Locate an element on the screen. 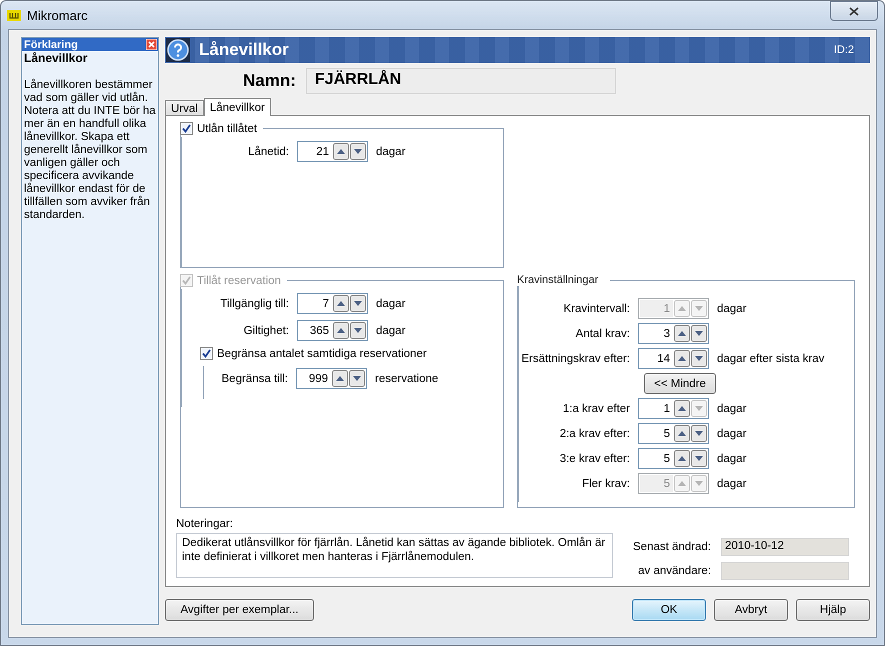 This screenshot has width=885, height=646. spin-field: 21 is located at coordinates (332, 151).